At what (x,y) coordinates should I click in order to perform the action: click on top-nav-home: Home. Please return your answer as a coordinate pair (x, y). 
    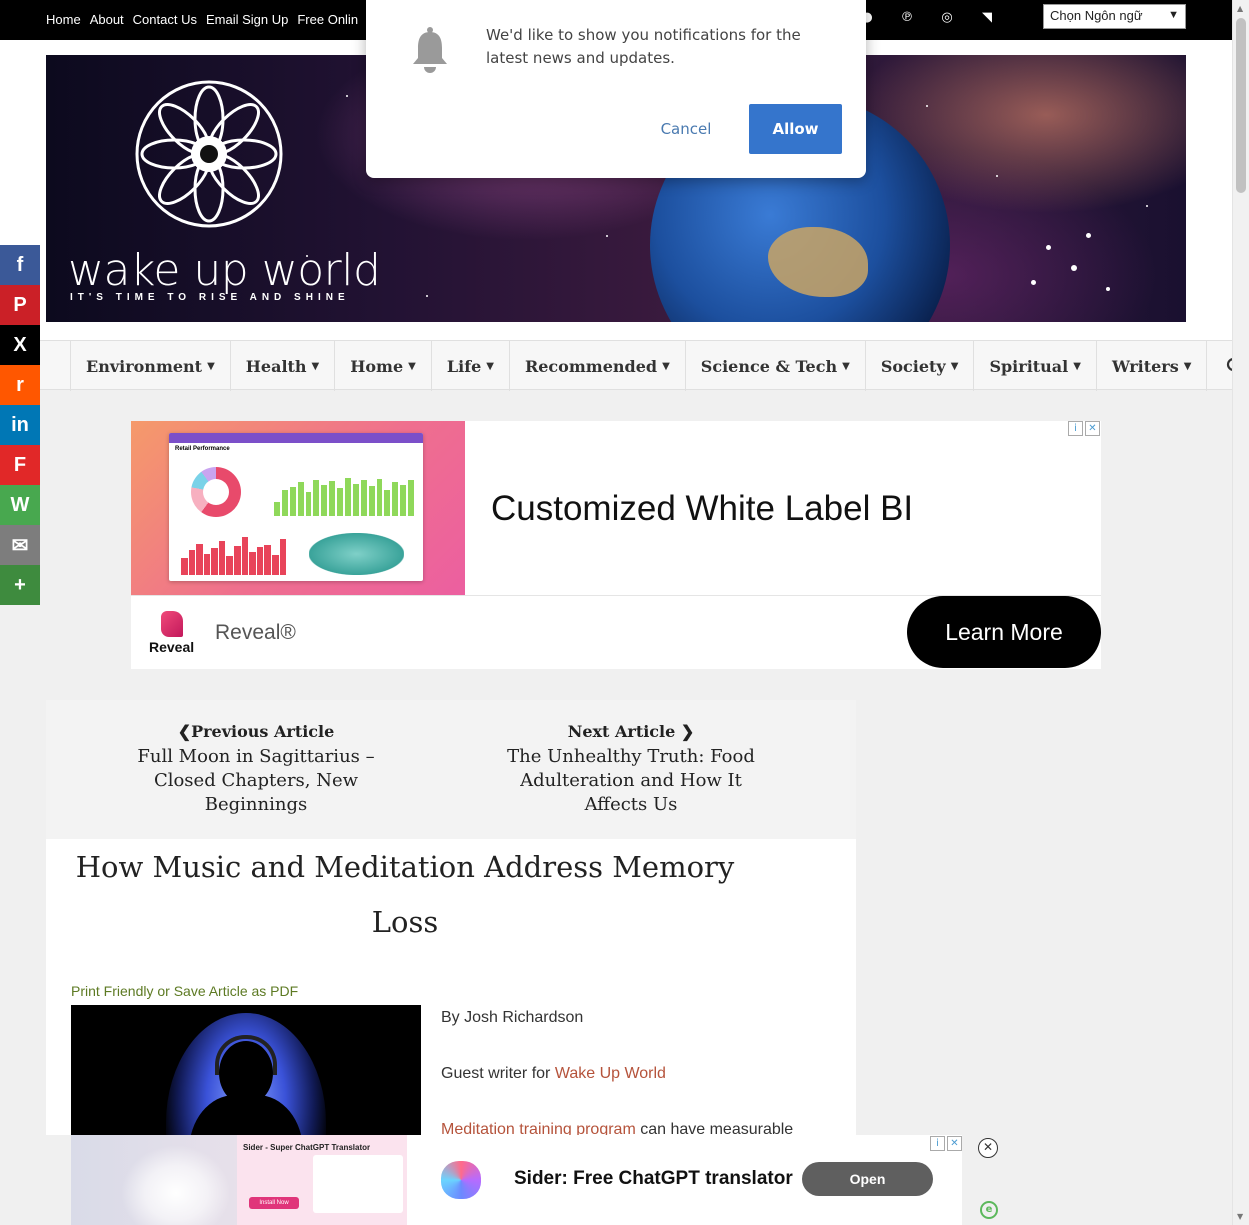
    Looking at the image, I should click on (63, 19).